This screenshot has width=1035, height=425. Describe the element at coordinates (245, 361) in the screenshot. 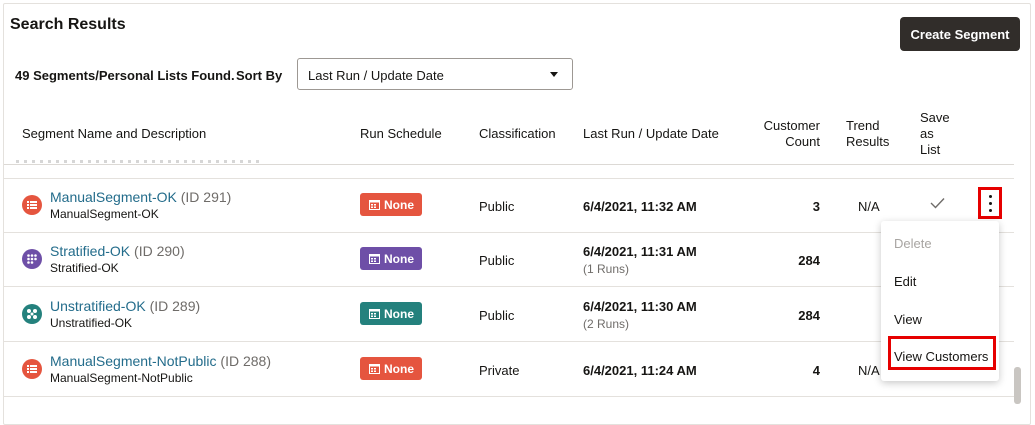

I see `segment-id: (ID 288)` at that location.